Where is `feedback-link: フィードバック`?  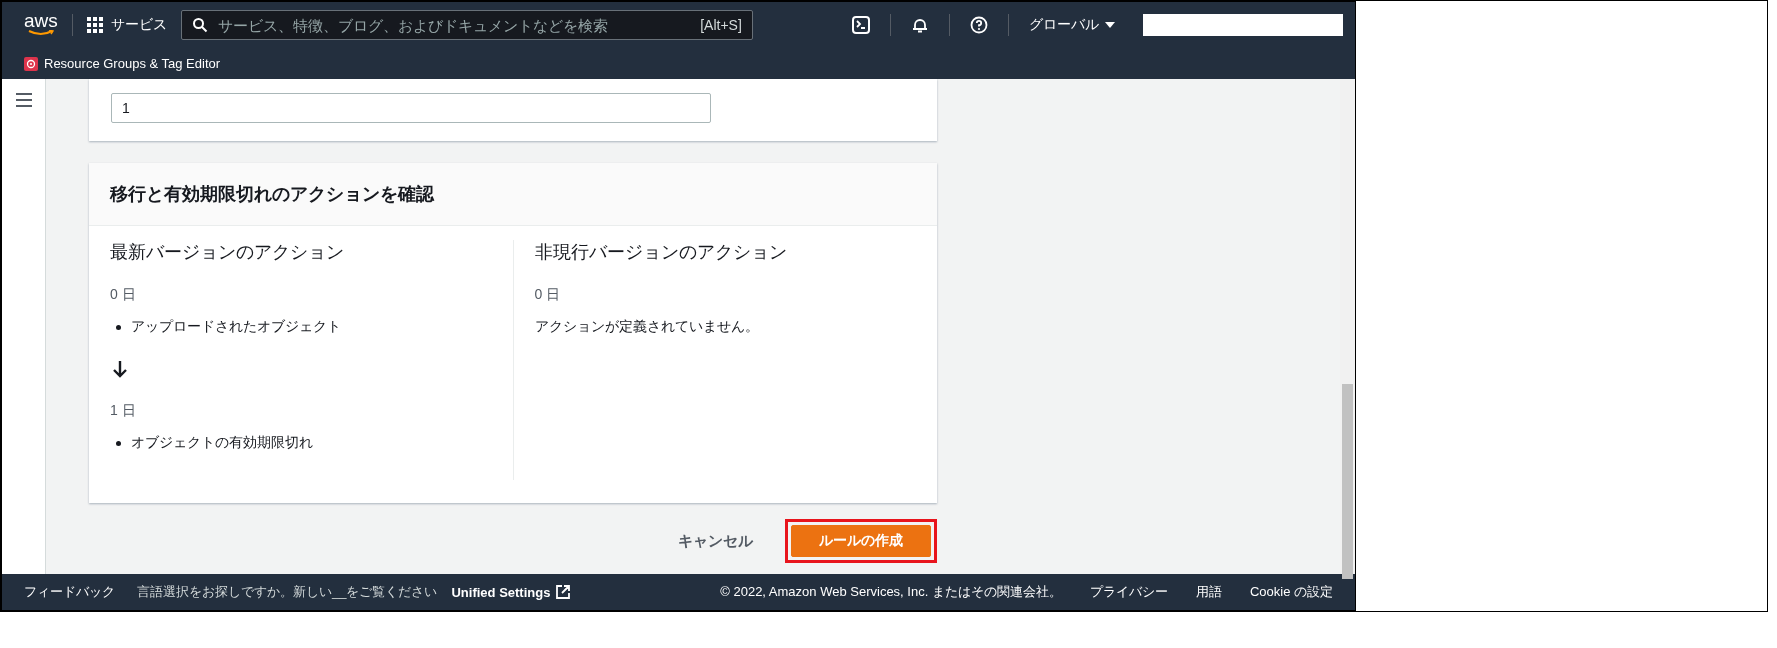 feedback-link: フィードバック is located at coordinates (69, 592).